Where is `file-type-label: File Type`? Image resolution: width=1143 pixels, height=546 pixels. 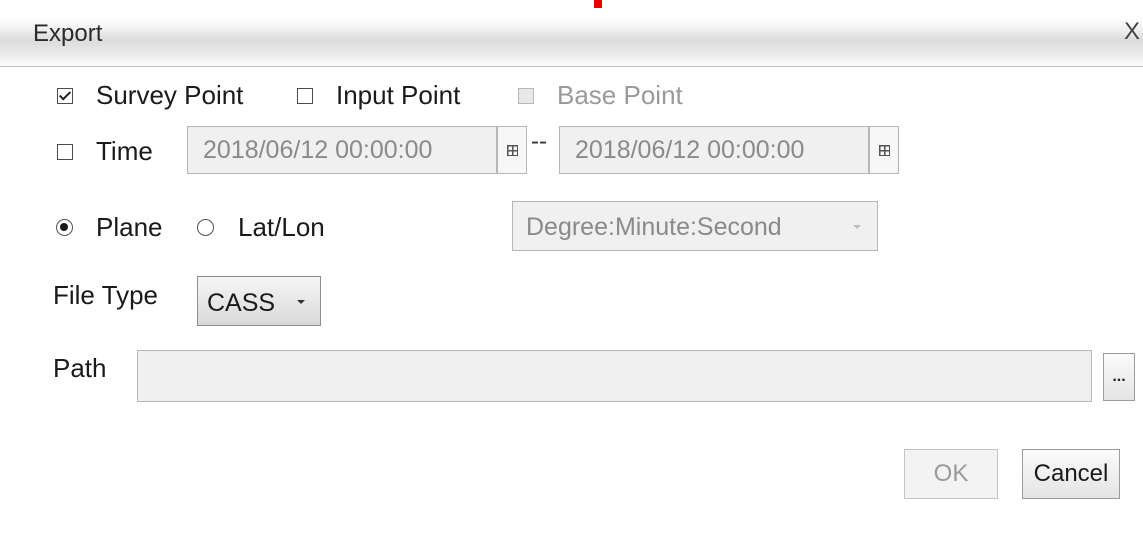
file-type-label: File Type is located at coordinates (106, 295).